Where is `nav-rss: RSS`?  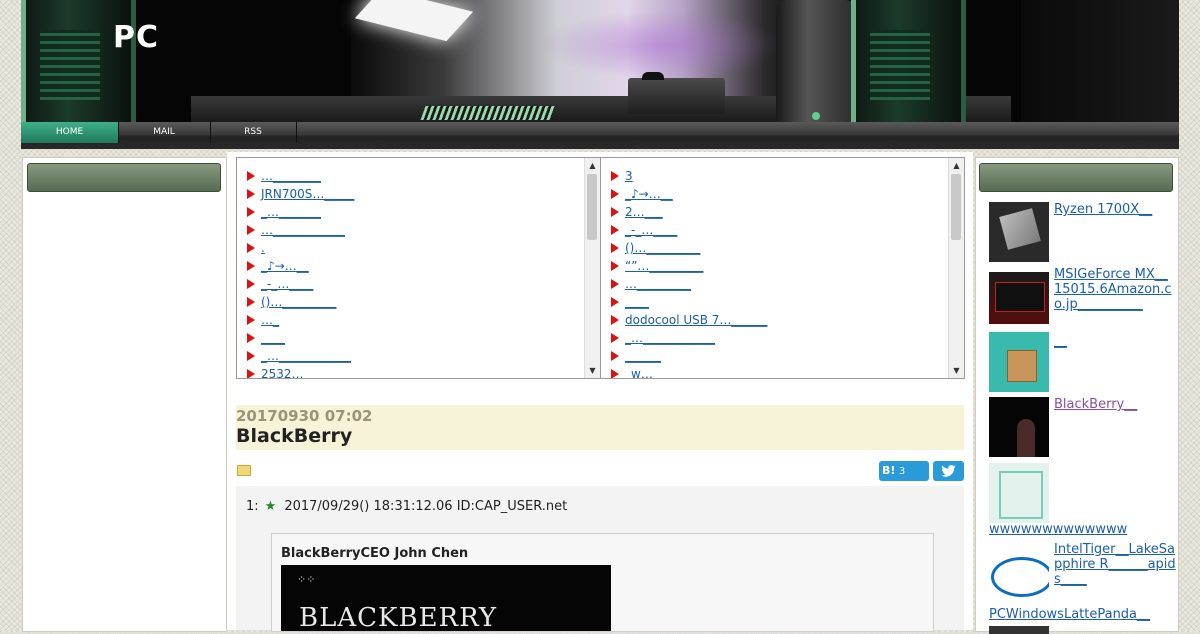
nav-rss: RSS is located at coordinates (253, 132).